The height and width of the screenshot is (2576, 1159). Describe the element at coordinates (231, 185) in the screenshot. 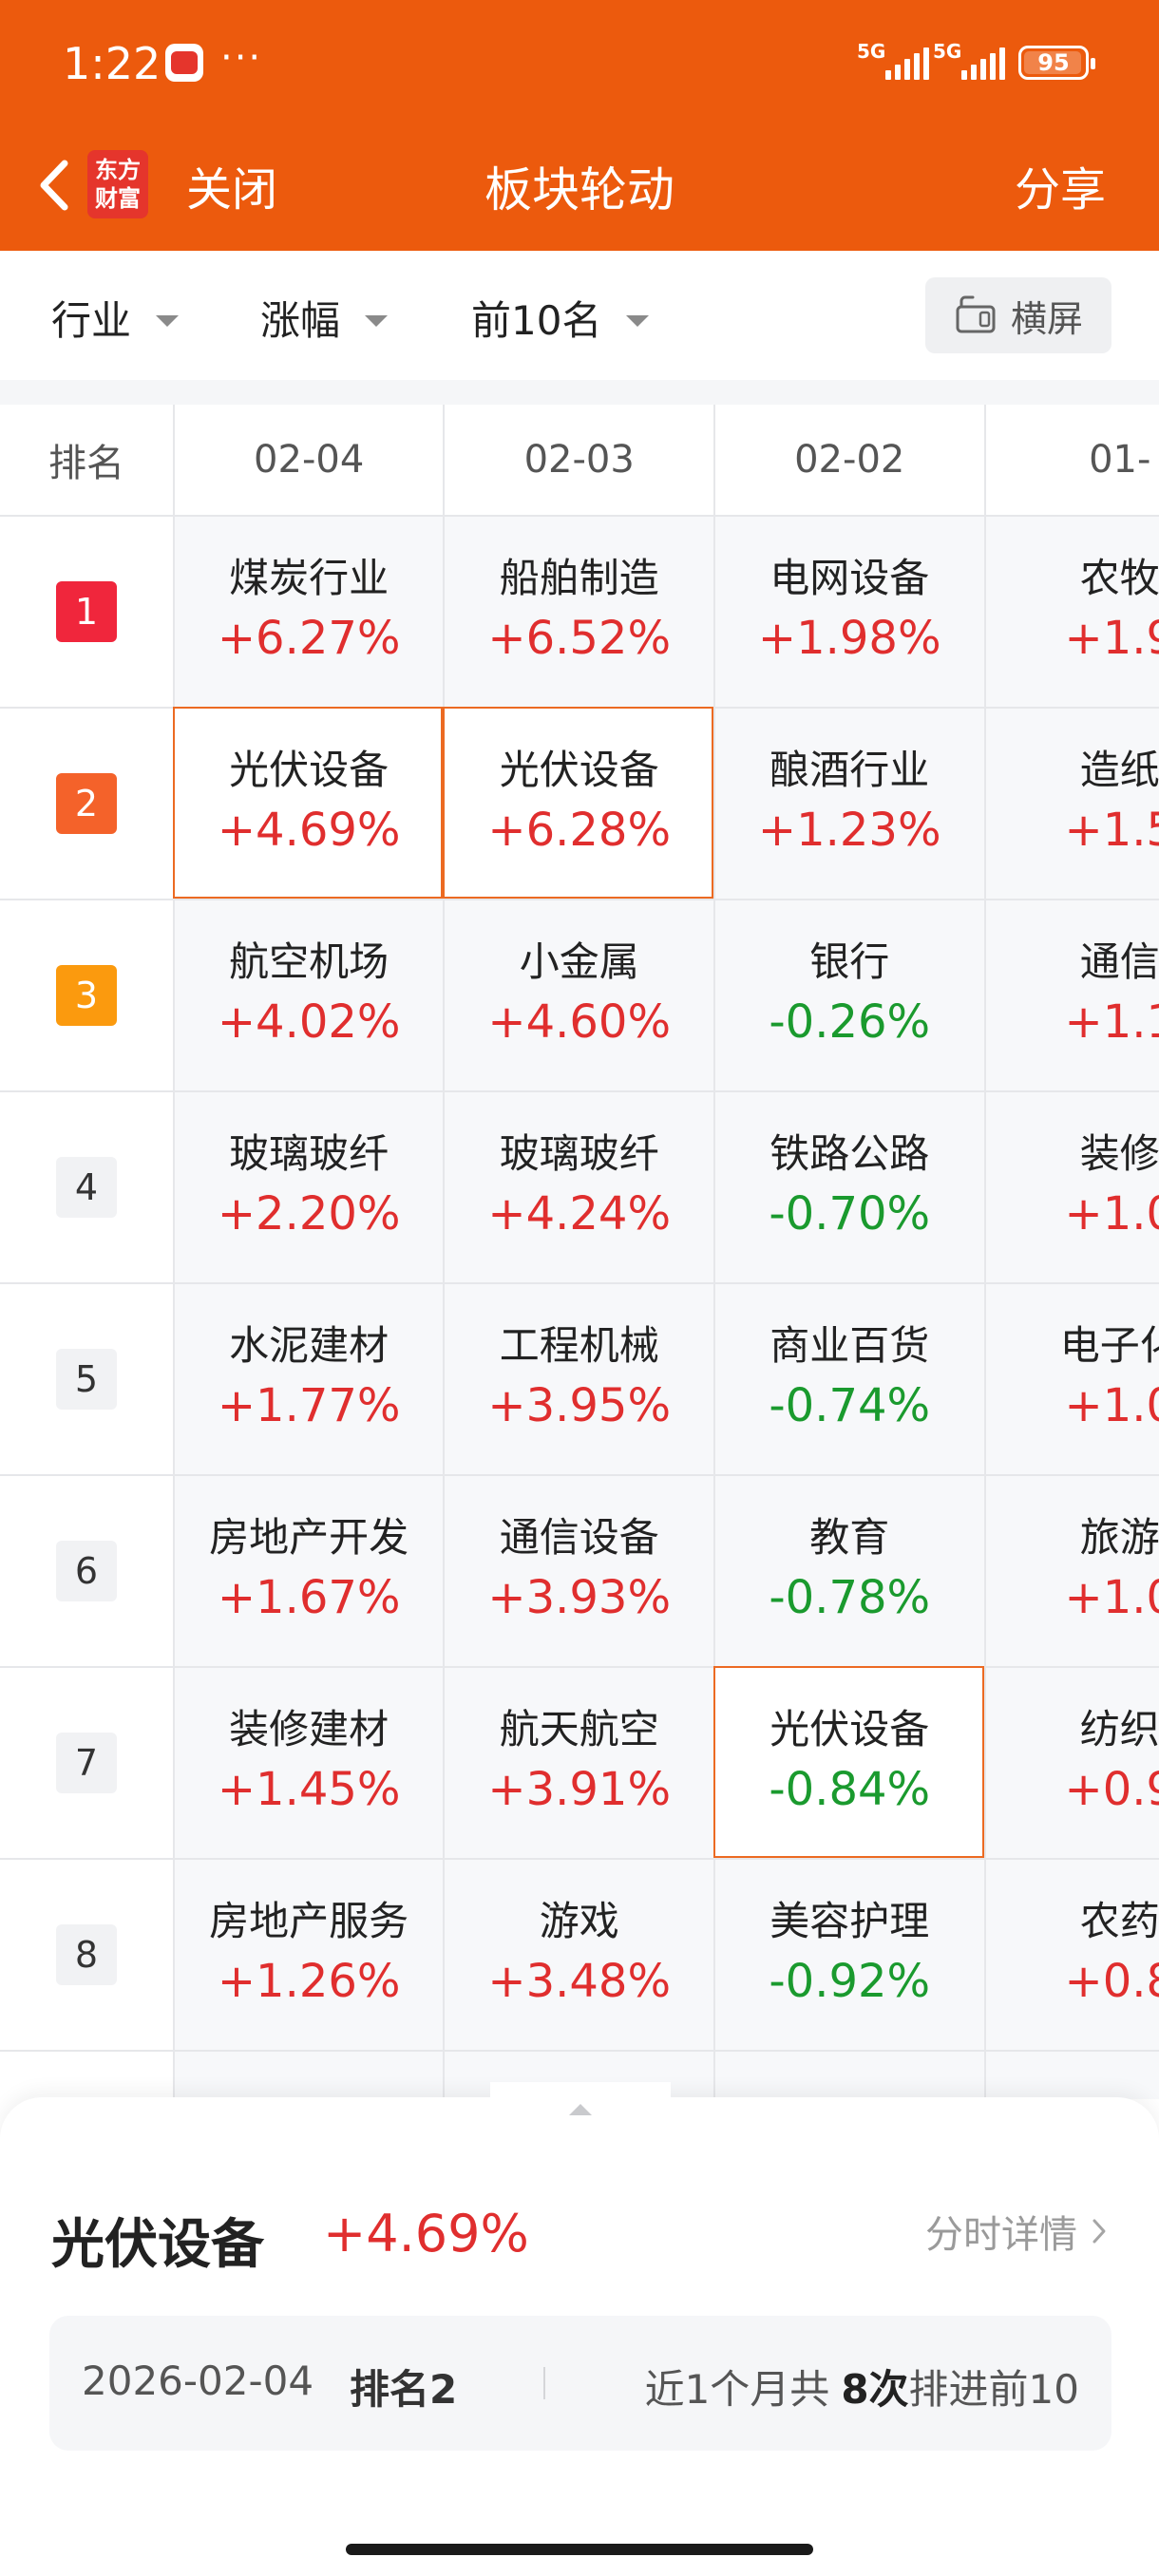

I see `close-button: 关闭` at that location.